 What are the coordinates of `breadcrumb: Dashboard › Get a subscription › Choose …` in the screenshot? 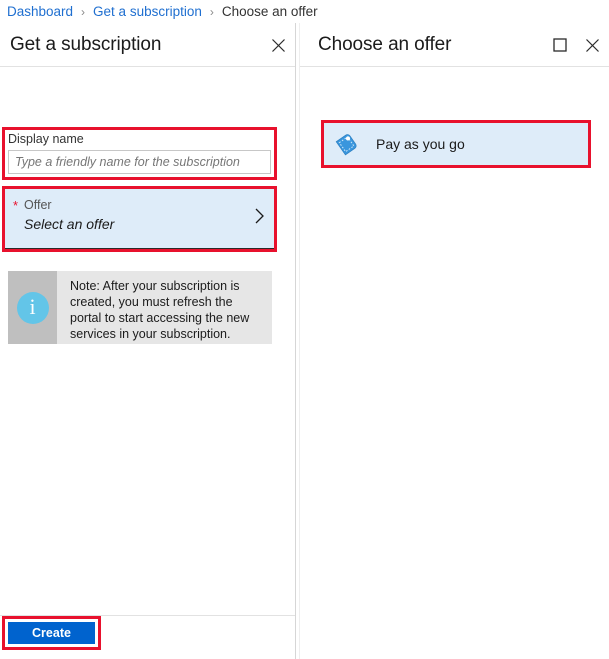 It's located at (304, 11).